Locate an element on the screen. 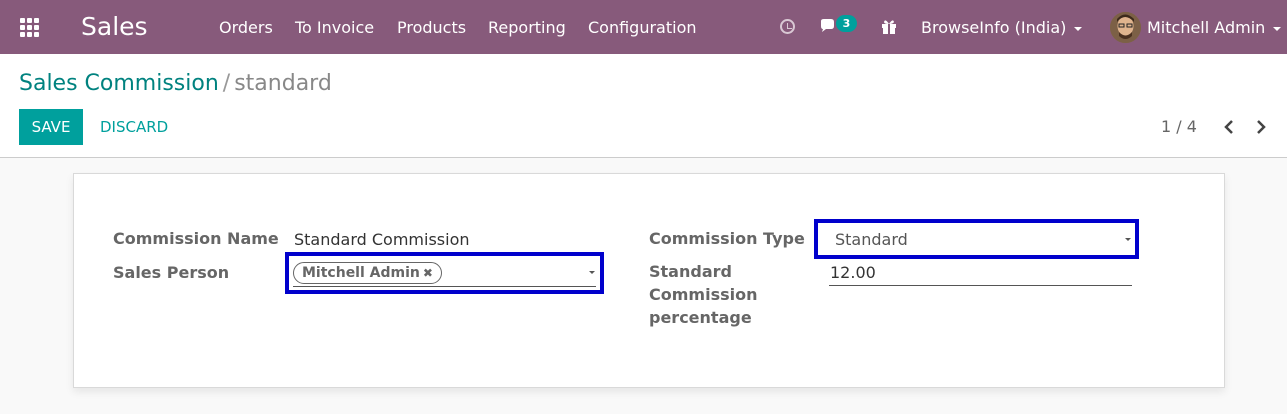  clock-icon is located at coordinates (787, 26).